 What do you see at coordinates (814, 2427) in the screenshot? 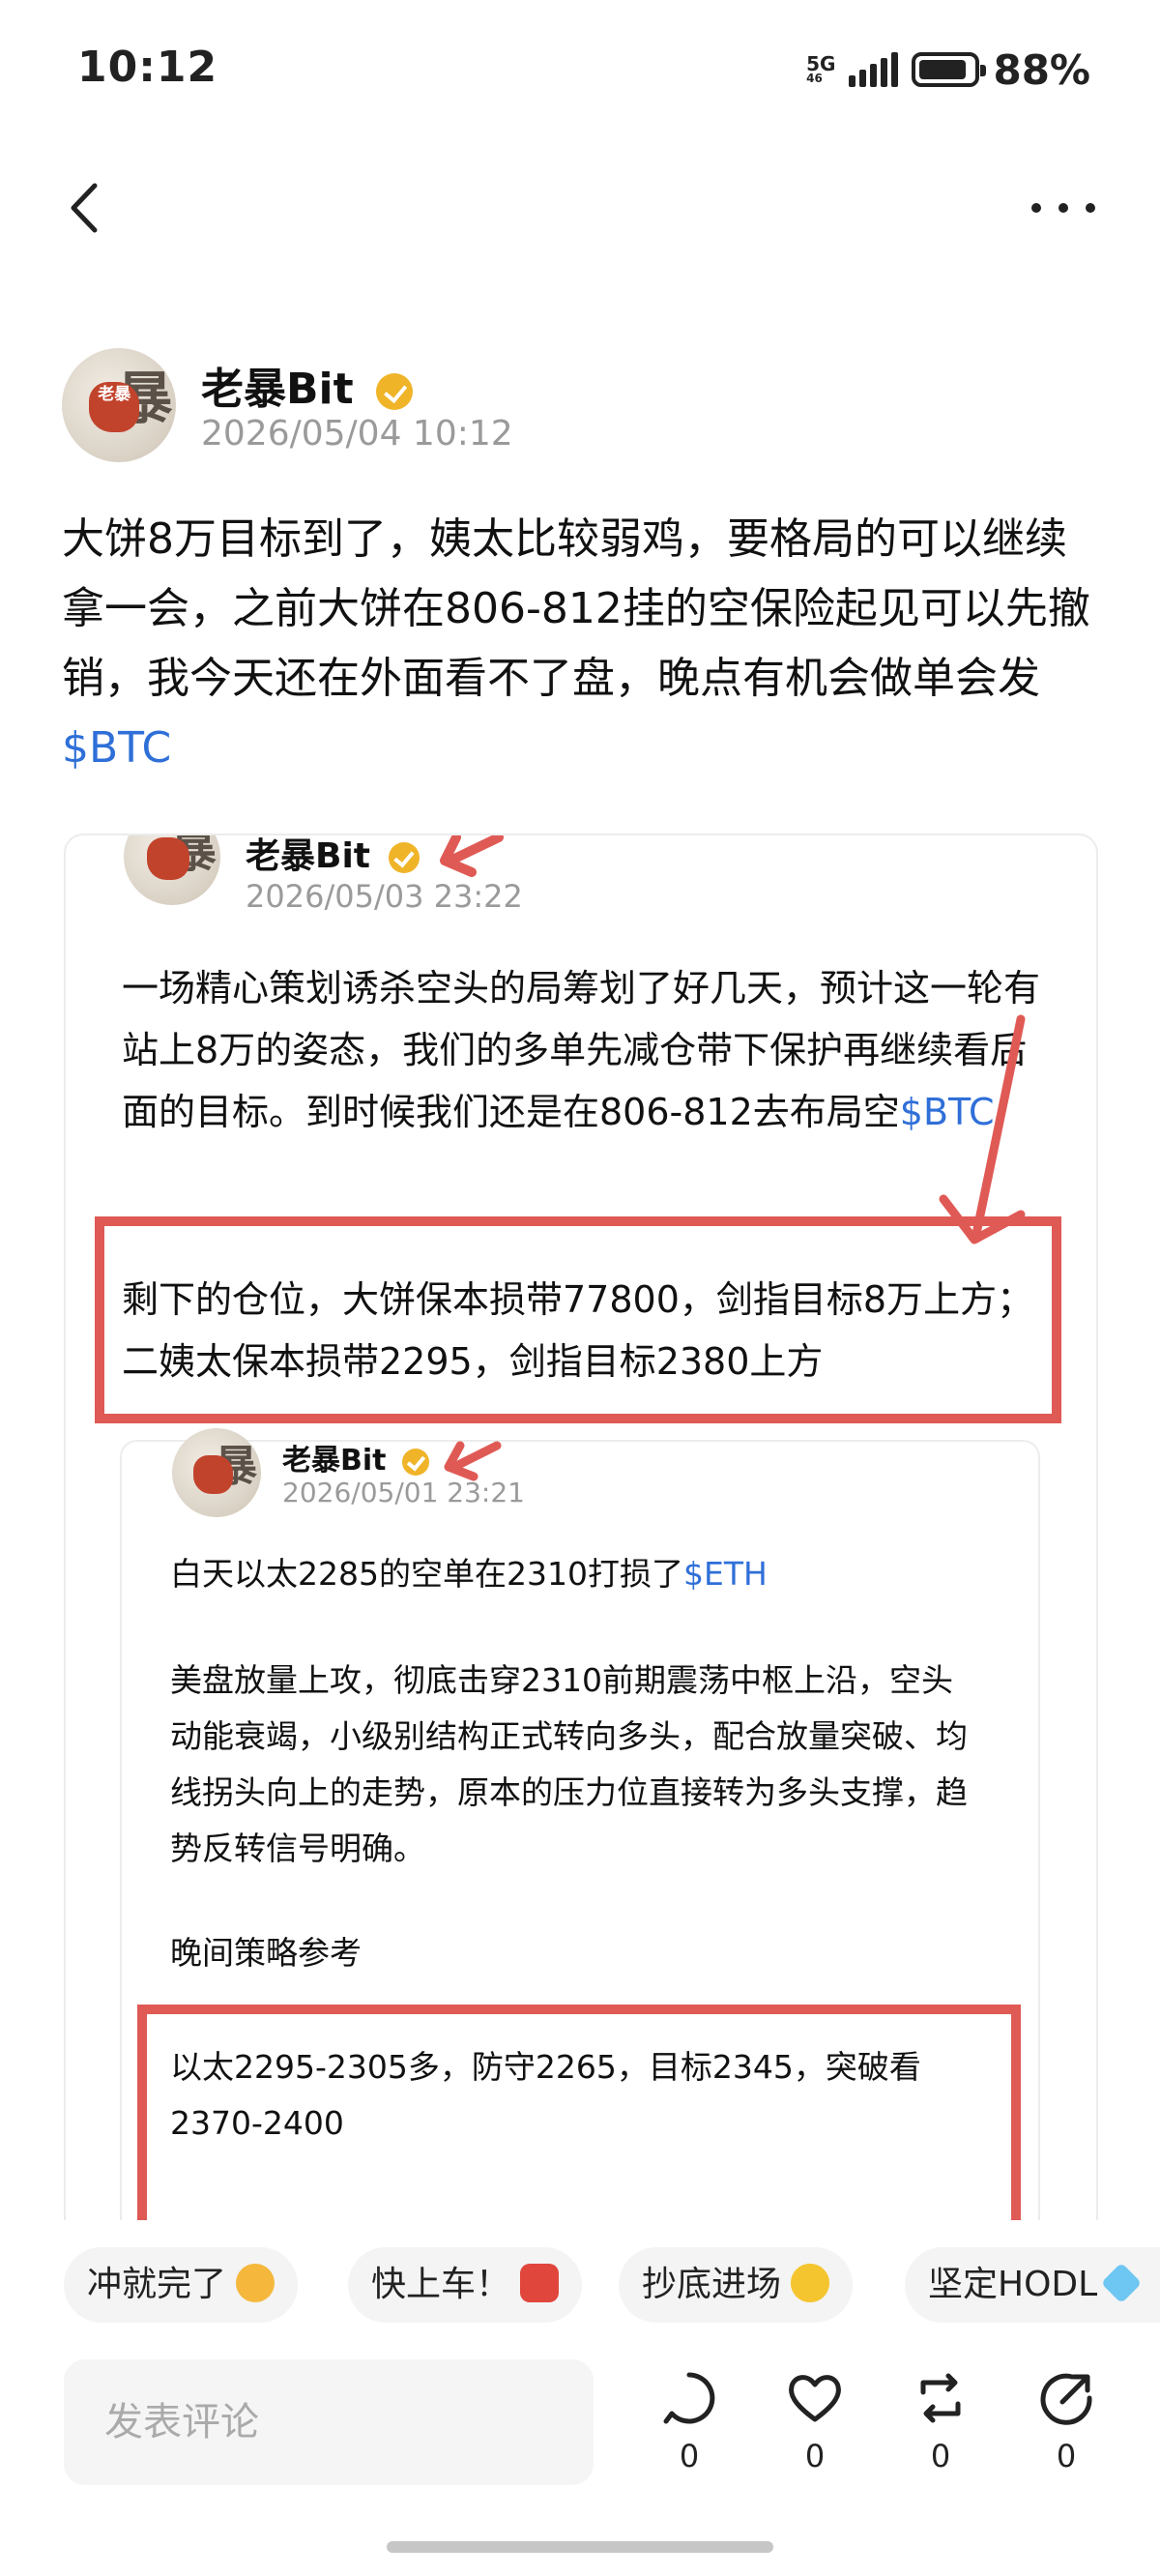
I see `like-button: 0` at bounding box center [814, 2427].